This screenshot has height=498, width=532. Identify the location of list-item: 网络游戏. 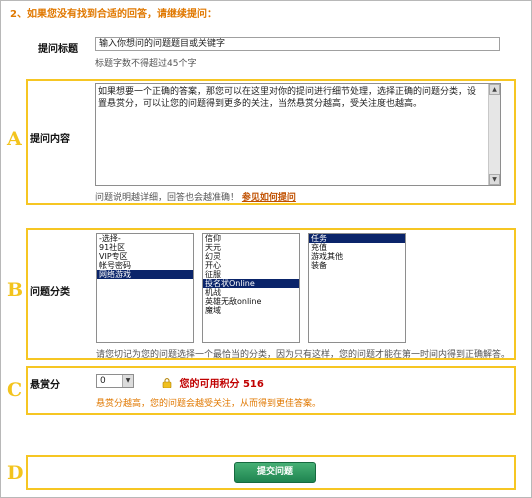
(145, 274).